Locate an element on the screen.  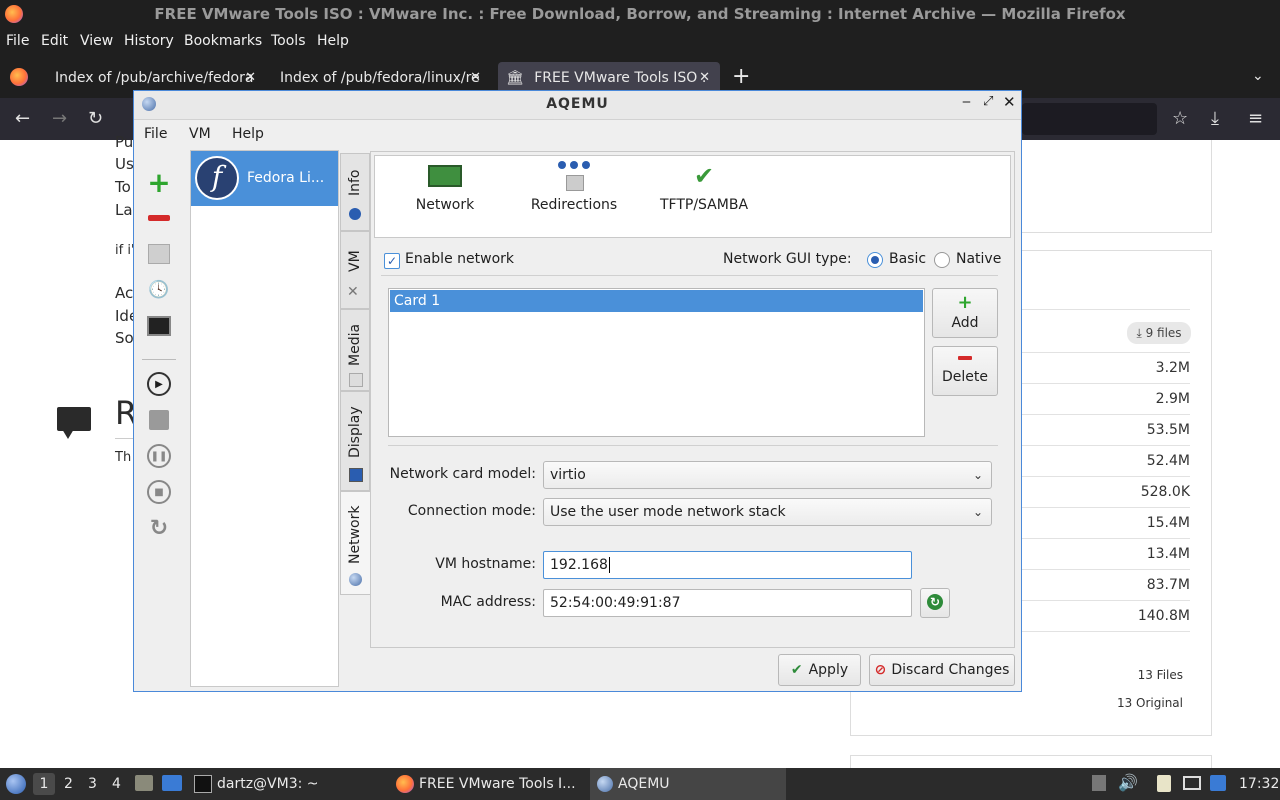
menu-help: Help is located at coordinates (333, 41).